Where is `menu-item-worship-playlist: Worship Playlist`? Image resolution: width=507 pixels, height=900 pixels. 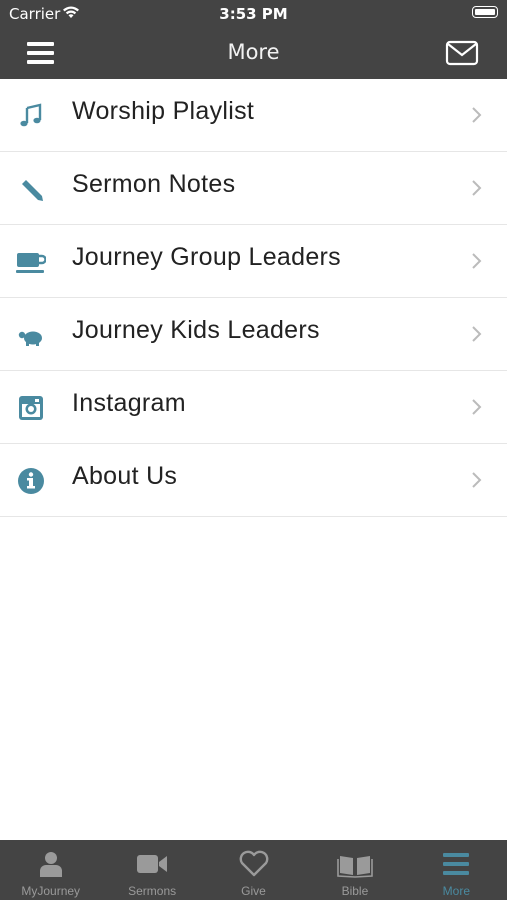
menu-item-worship-playlist: Worship Playlist is located at coordinates (253, 115).